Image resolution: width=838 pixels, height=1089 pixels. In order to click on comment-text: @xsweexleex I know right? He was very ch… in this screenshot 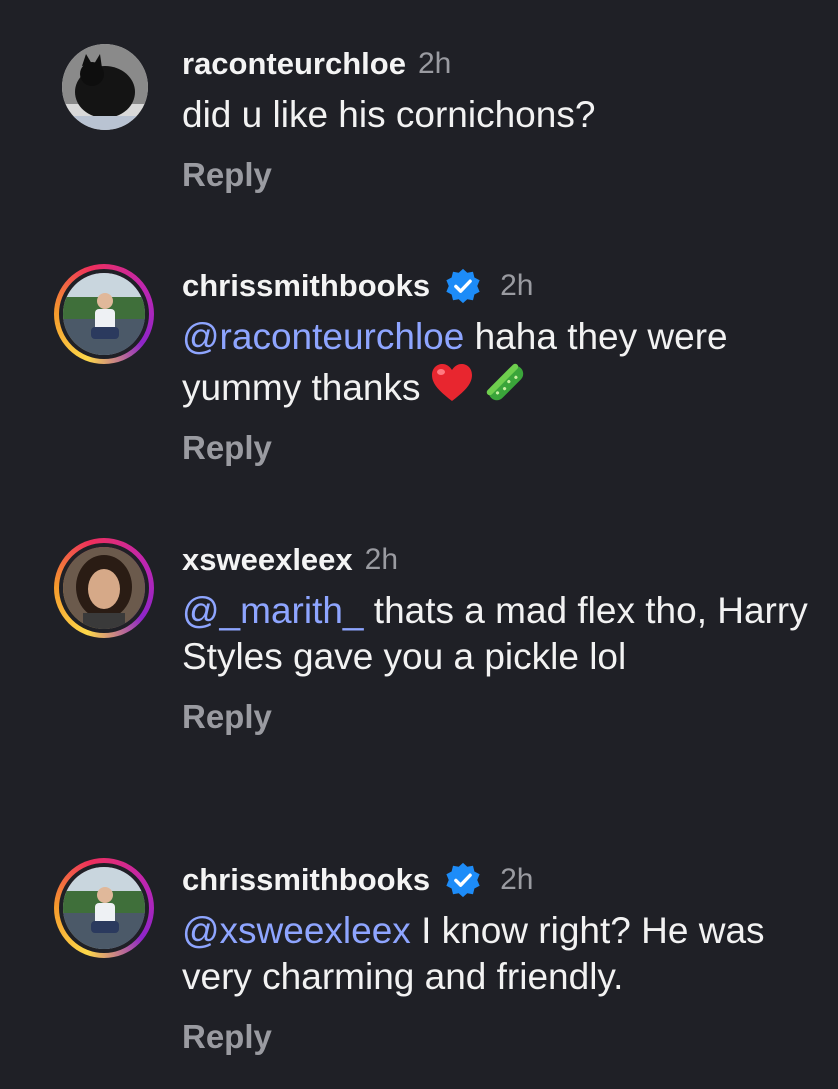, I will do `click(495, 954)`.